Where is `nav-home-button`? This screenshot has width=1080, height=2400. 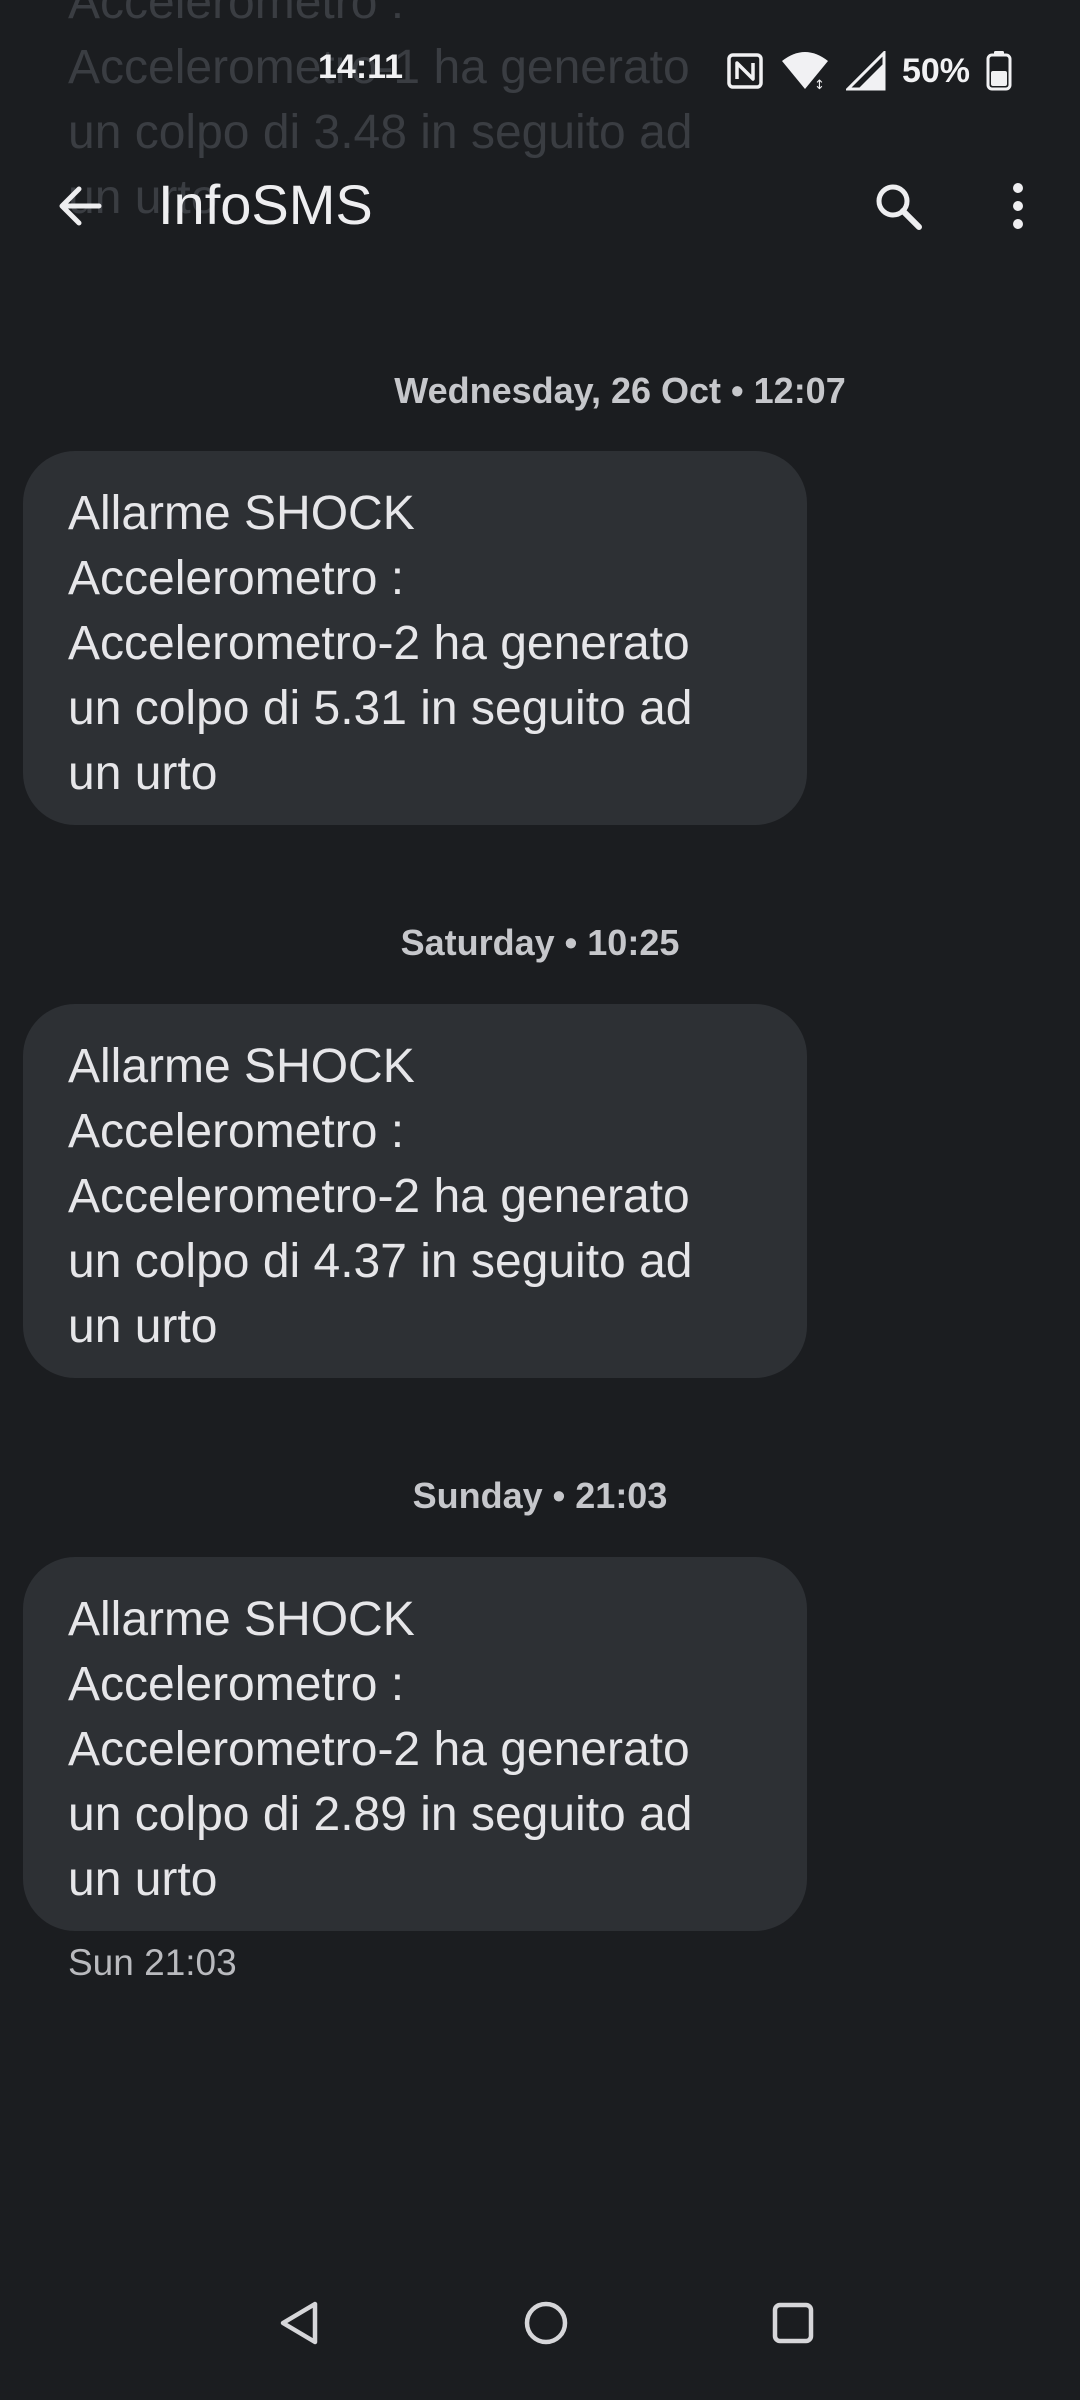
nav-home-button is located at coordinates (546, 2325).